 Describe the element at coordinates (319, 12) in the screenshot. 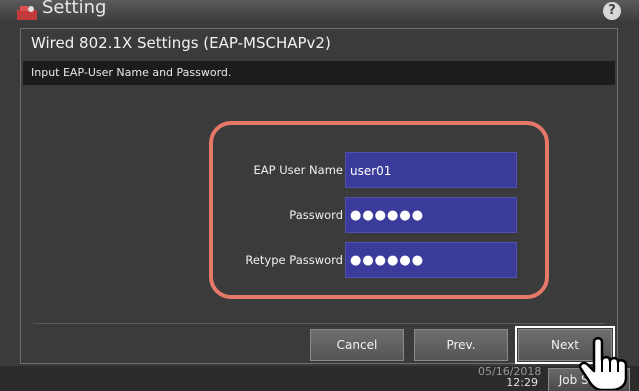

I see `app-header: Setting ?` at that location.